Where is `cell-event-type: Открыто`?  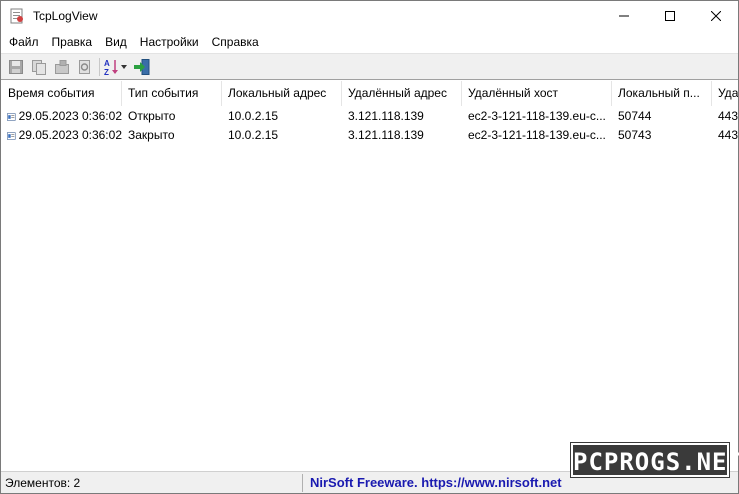
cell-event-type: Открыто is located at coordinates (152, 116).